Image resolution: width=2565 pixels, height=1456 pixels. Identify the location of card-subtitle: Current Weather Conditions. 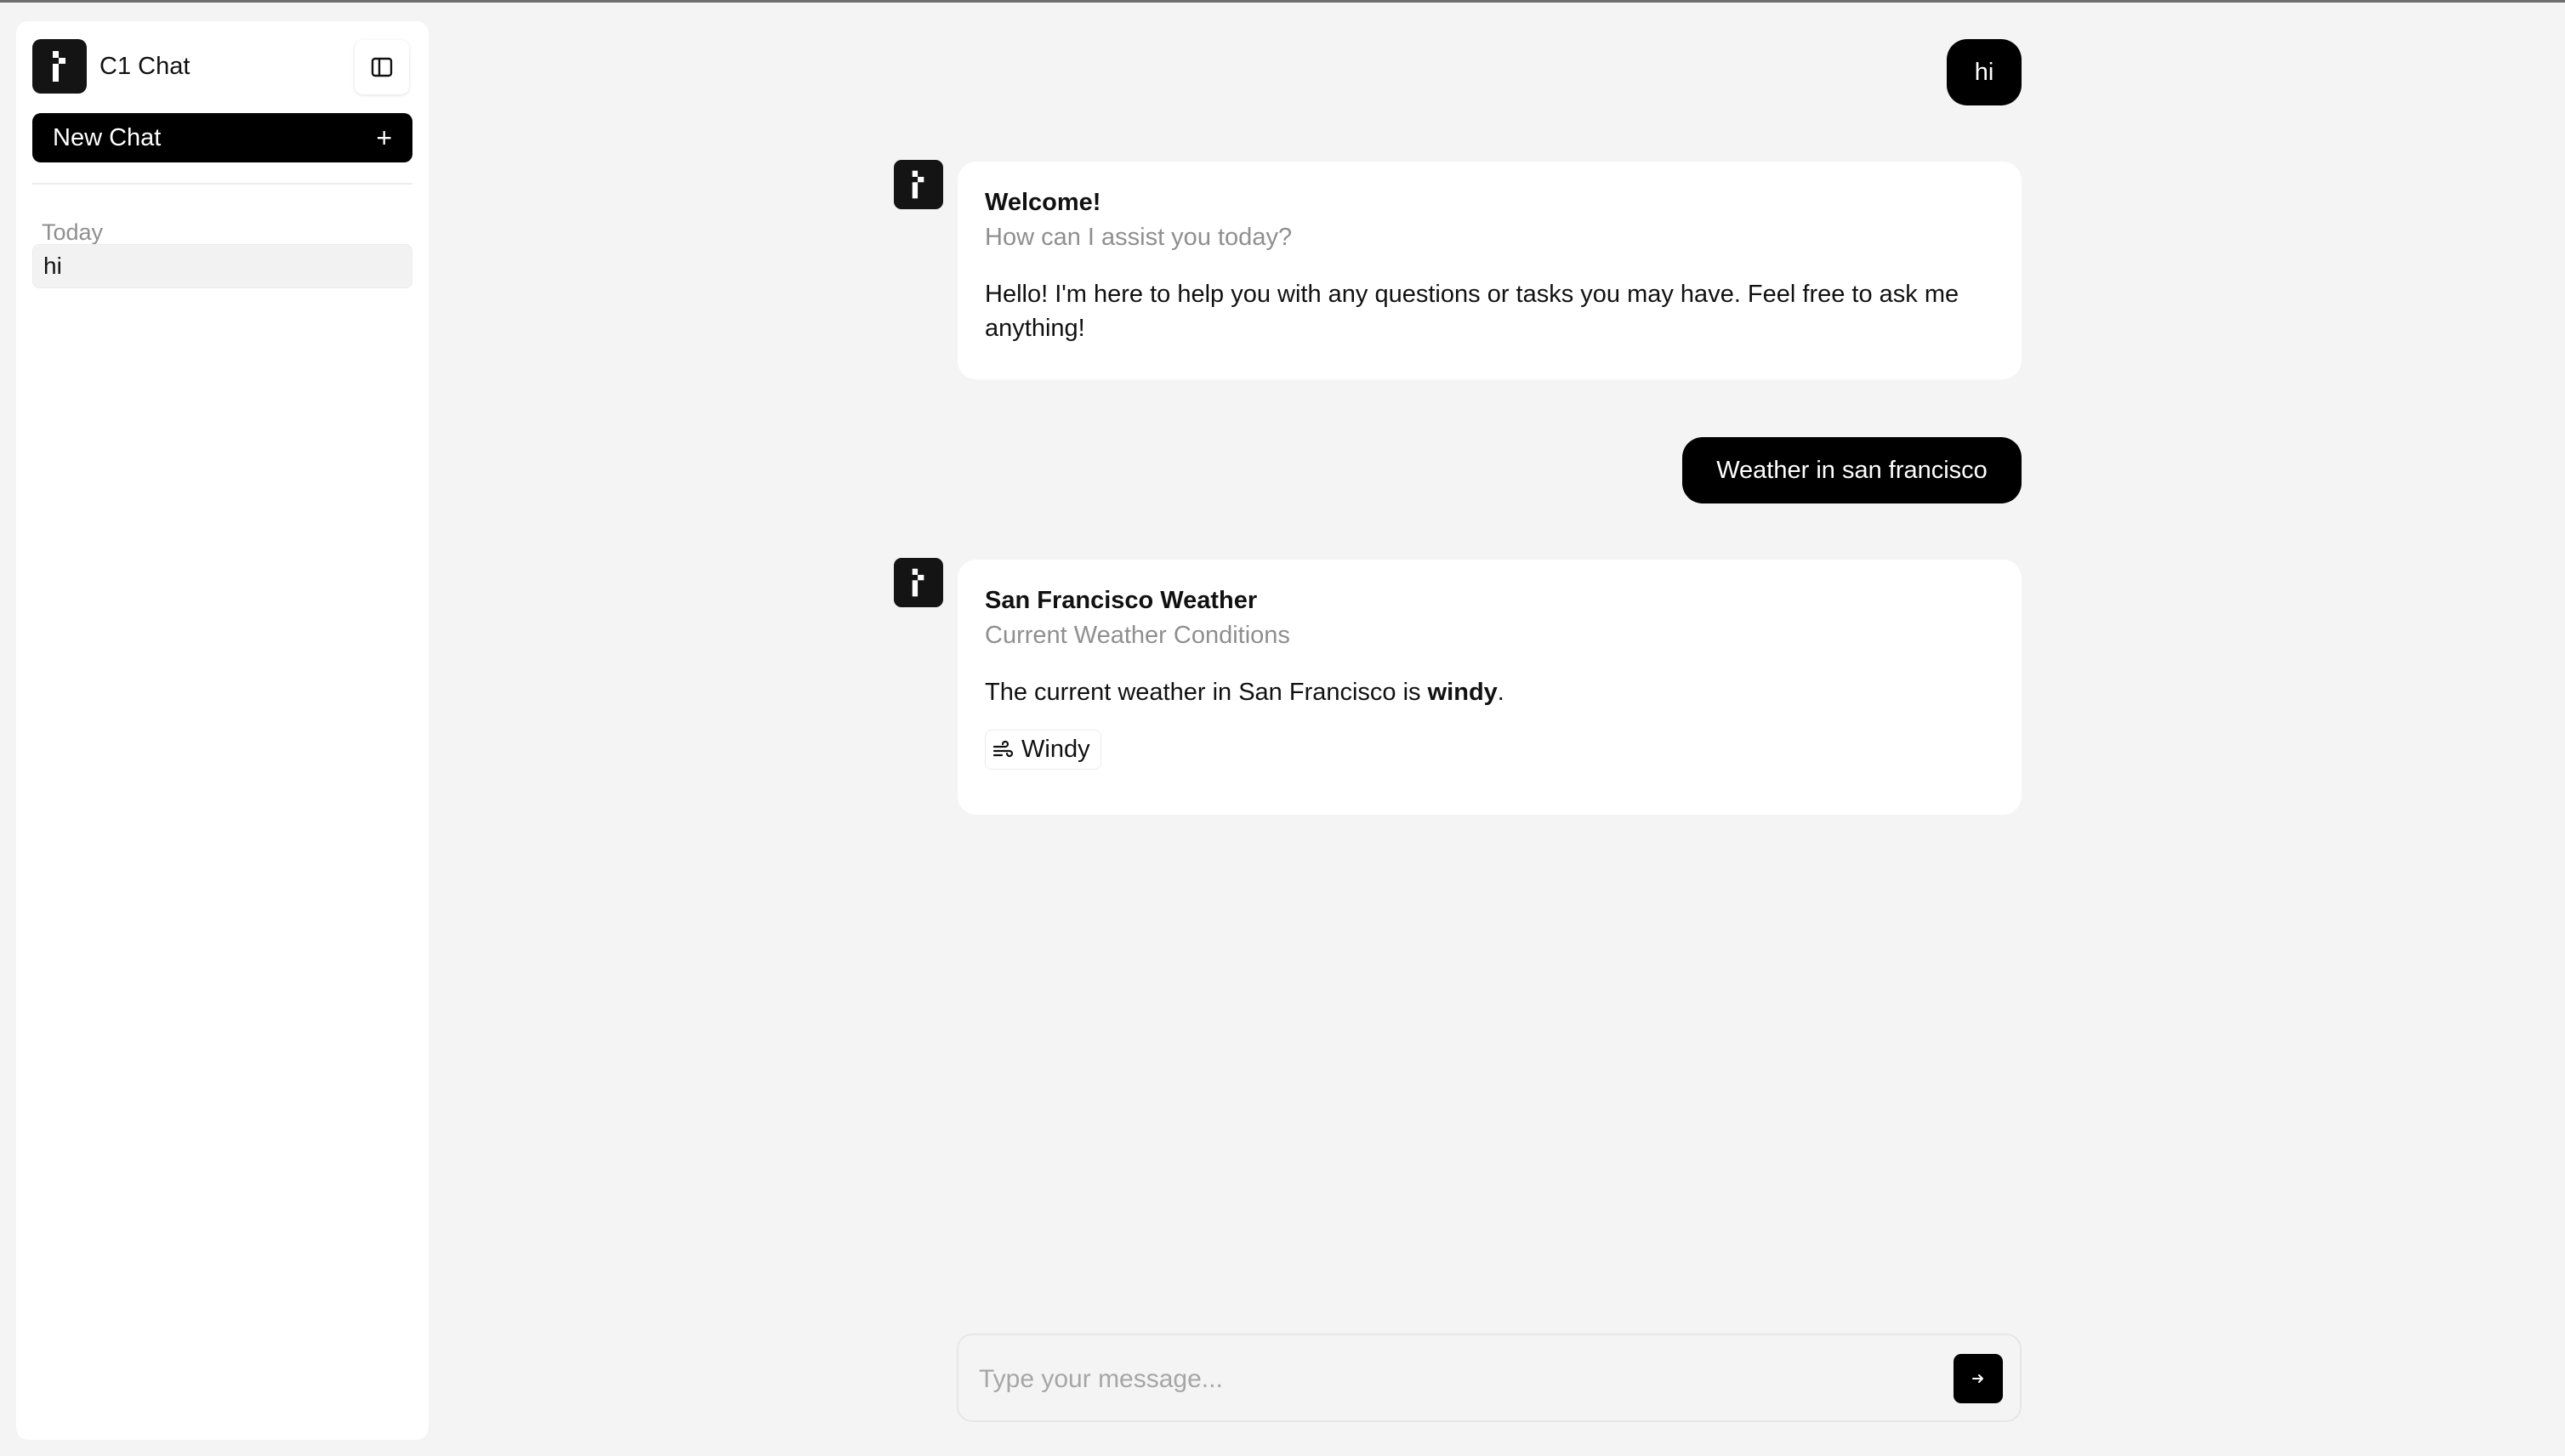
(1137, 635).